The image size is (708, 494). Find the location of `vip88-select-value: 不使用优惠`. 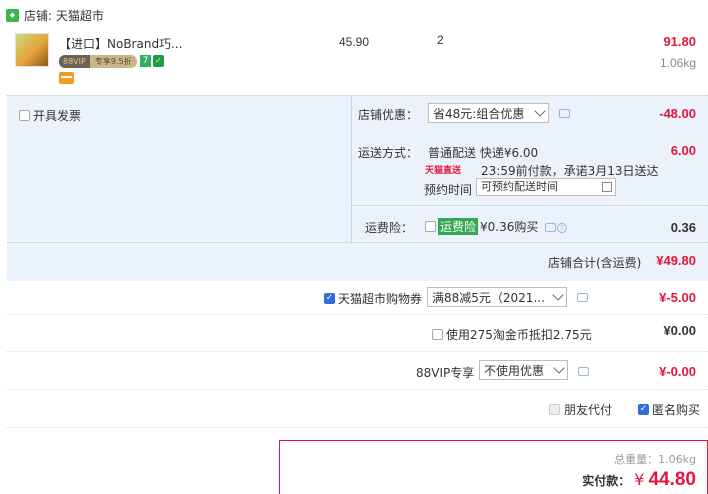

vip88-select-value: 不使用优惠 is located at coordinates (514, 370).